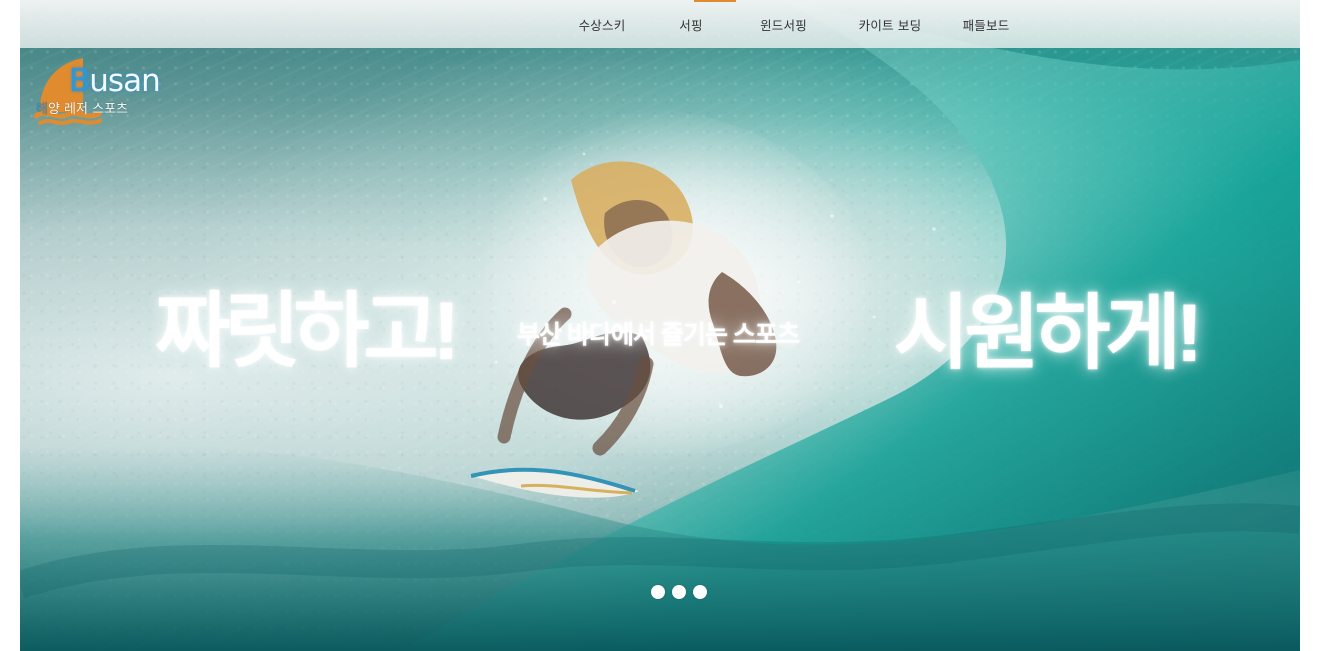 This screenshot has height=651, width=1320. What do you see at coordinates (660, 551) in the screenshot?
I see `wave-shadow-line` at bounding box center [660, 551].